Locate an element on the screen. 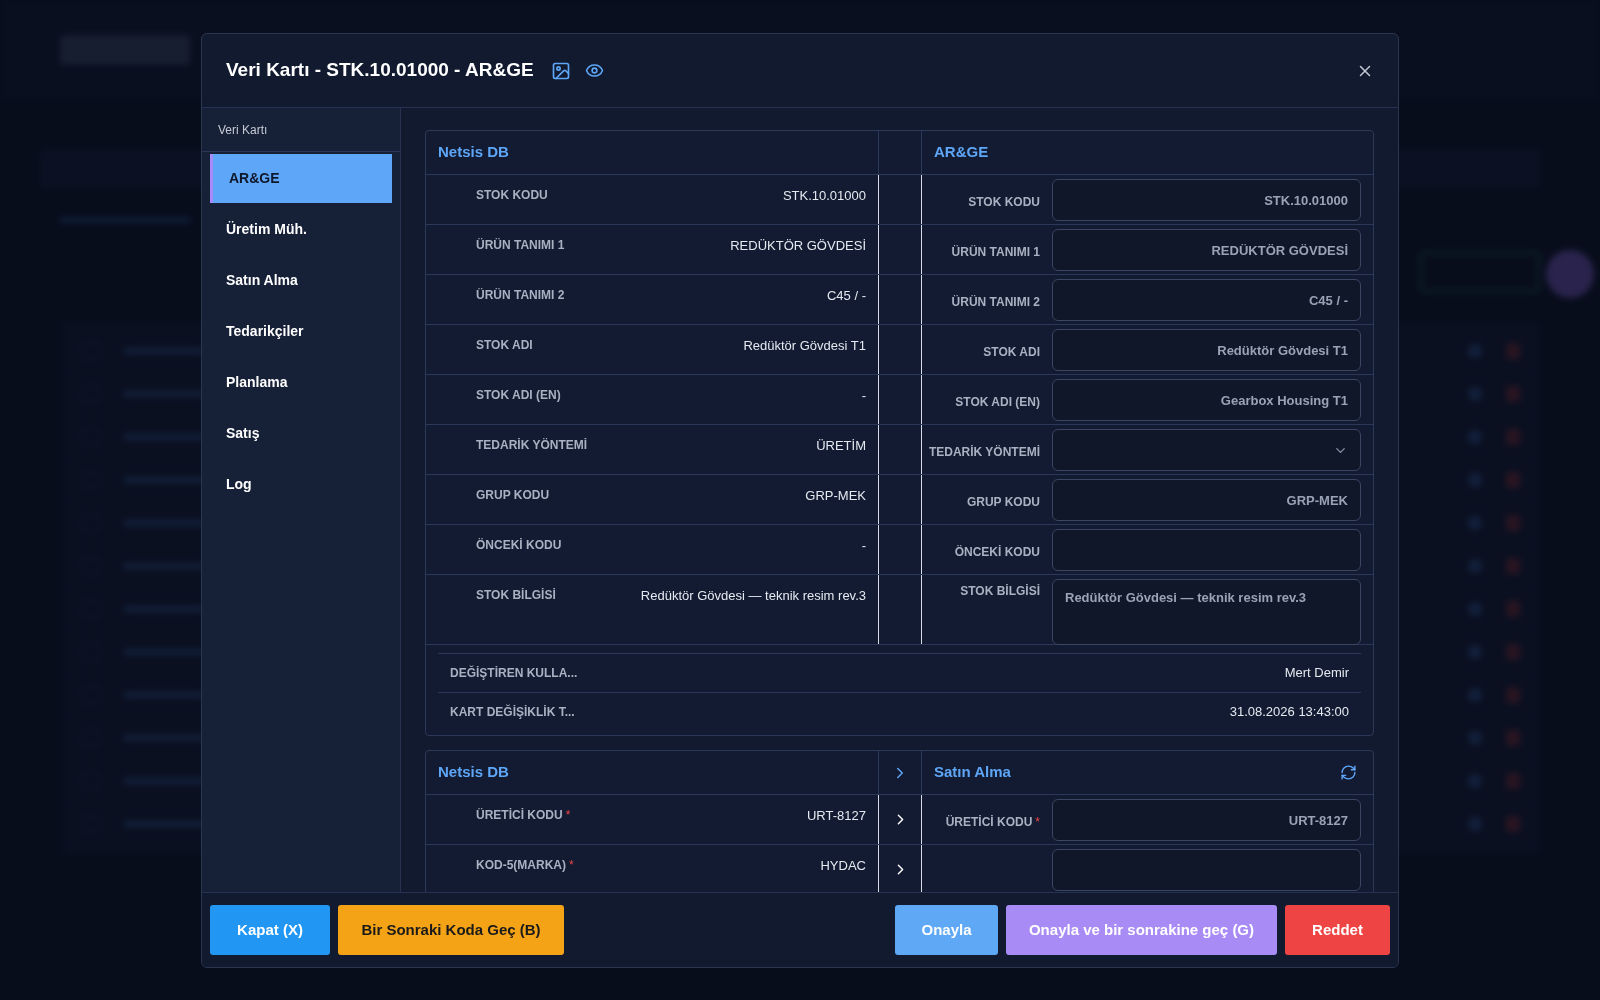 The height and width of the screenshot is (1000, 1600). image-icon is located at coordinates (560, 70).